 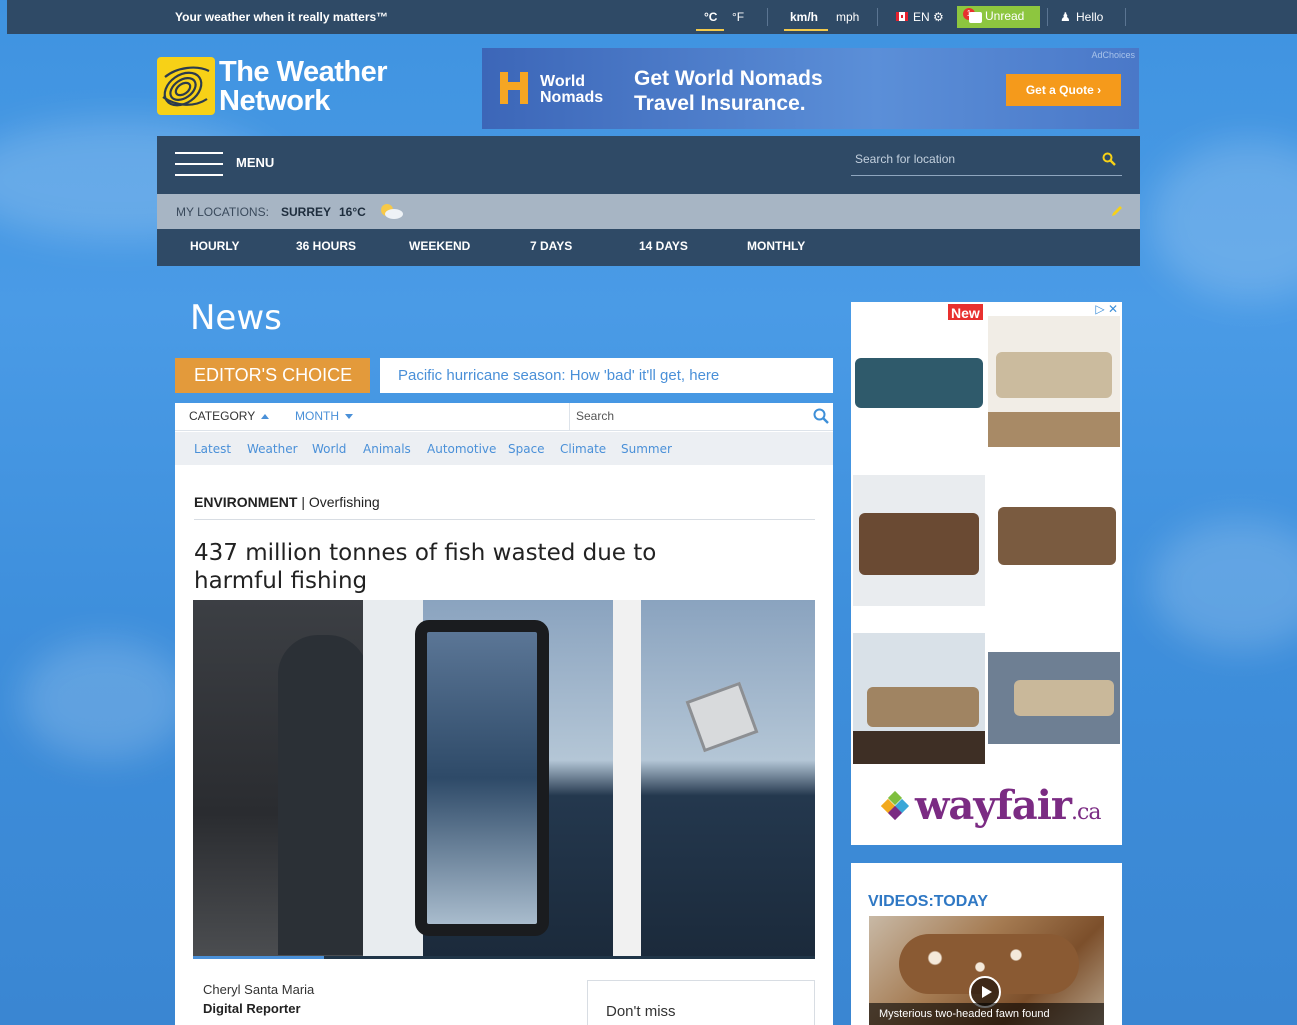 What do you see at coordinates (255, 162) in the screenshot?
I see `menu-label: MENU` at bounding box center [255, 162].